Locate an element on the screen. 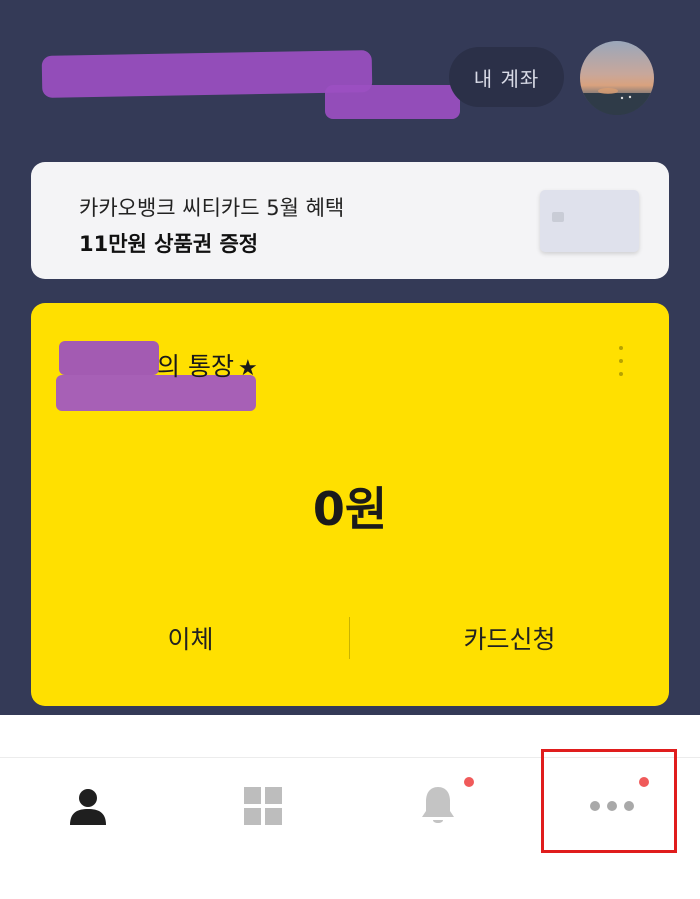 The width and height of the screenshot is (700, 899). promo-banner: 카카오뱅크 씨티카드 5월 혜택 11만원 상품권 증정 is located at coordinates (350, 220).